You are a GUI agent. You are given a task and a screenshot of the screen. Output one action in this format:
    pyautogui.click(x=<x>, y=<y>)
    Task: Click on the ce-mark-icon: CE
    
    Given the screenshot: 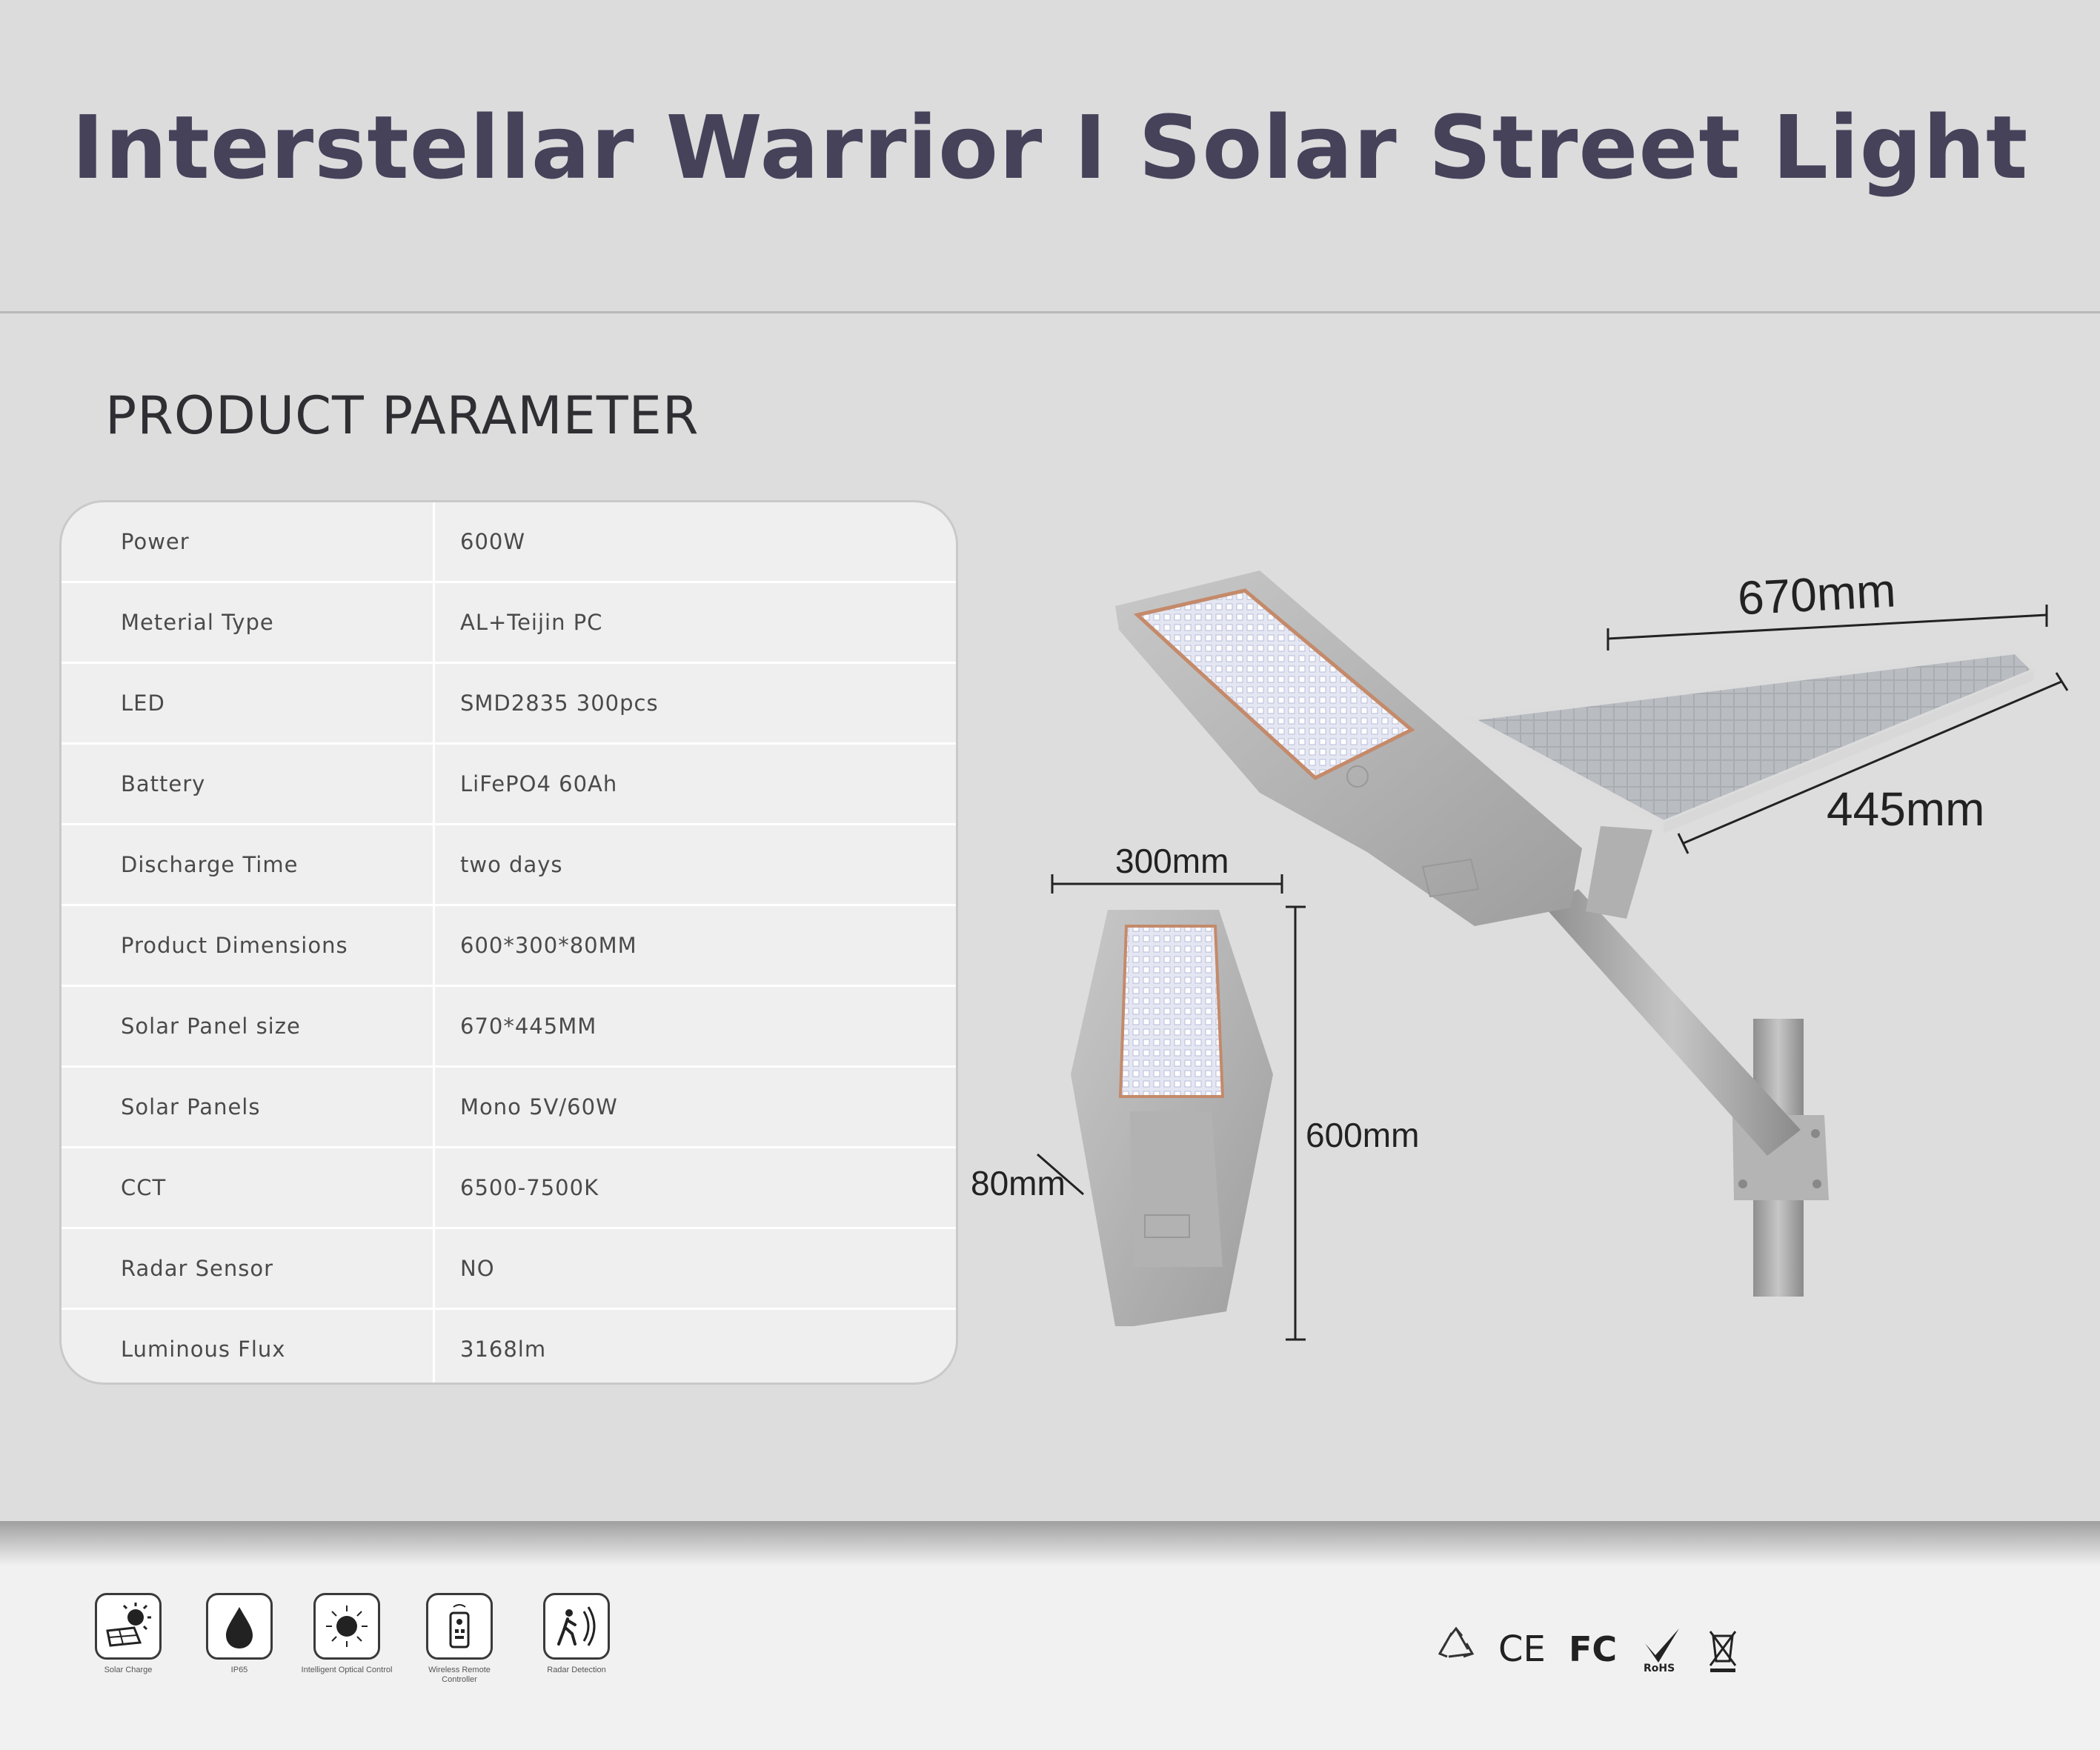 What is the action you would take?
    pyautogui.click(x=1522, y=1649)
    